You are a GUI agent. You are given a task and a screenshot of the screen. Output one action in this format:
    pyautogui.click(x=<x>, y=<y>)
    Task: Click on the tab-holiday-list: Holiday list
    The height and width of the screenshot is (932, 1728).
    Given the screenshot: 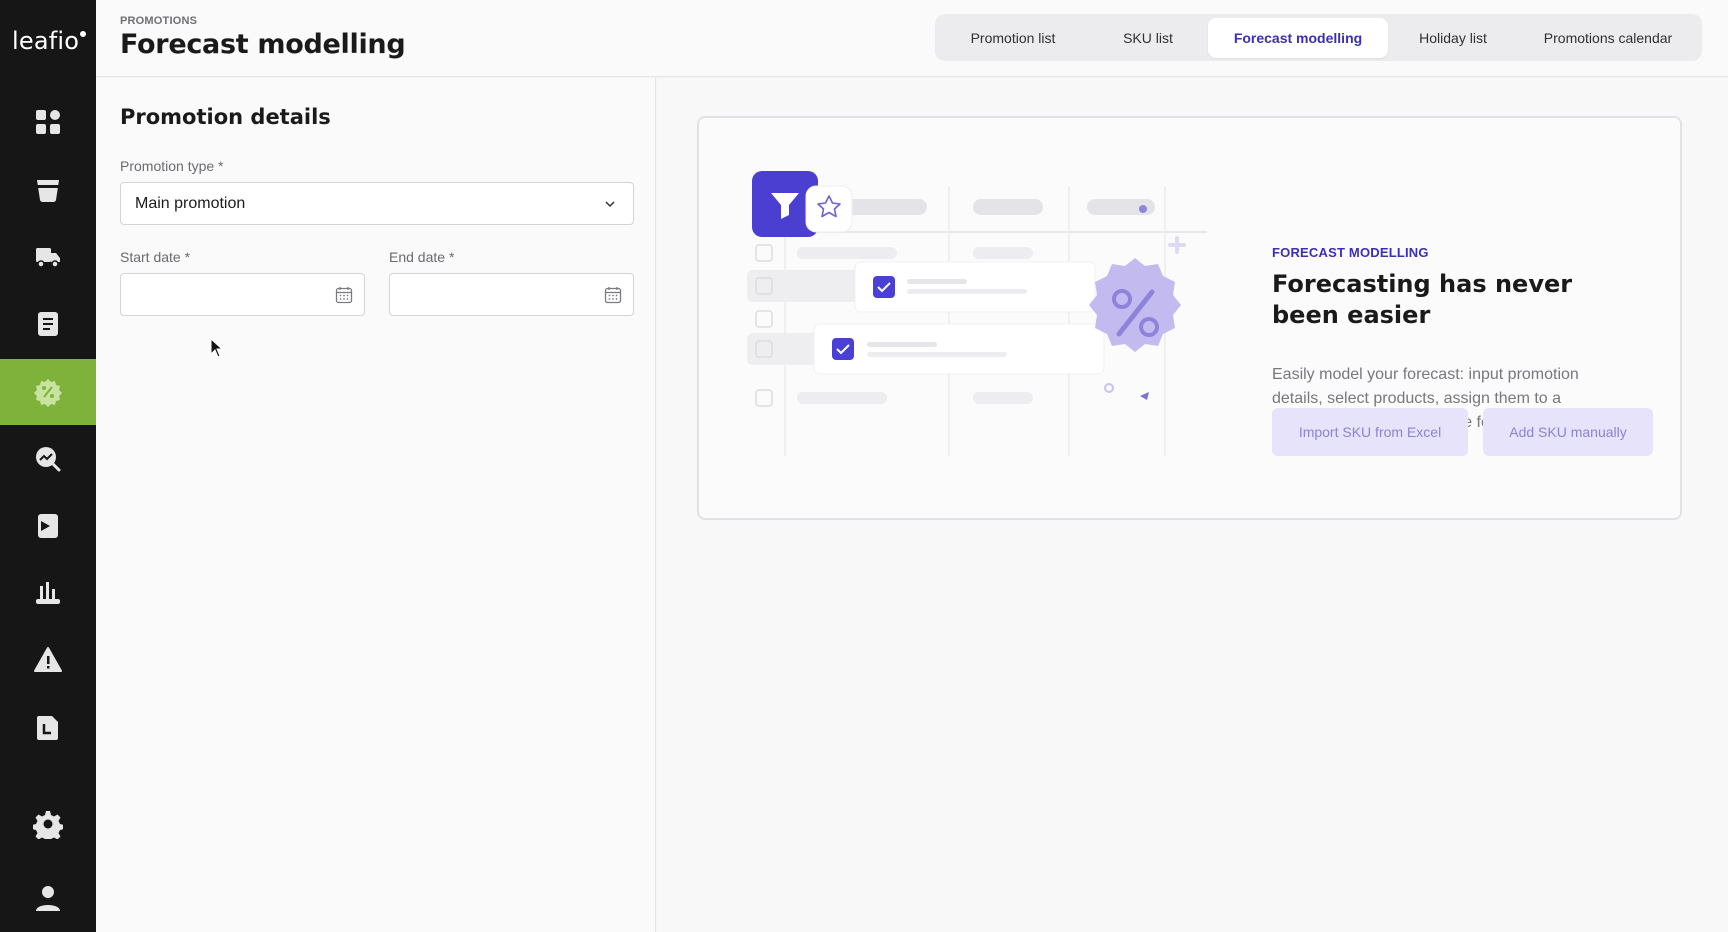 What is the action you would take?
    pyautogui.click(x=1453, y=38)
    